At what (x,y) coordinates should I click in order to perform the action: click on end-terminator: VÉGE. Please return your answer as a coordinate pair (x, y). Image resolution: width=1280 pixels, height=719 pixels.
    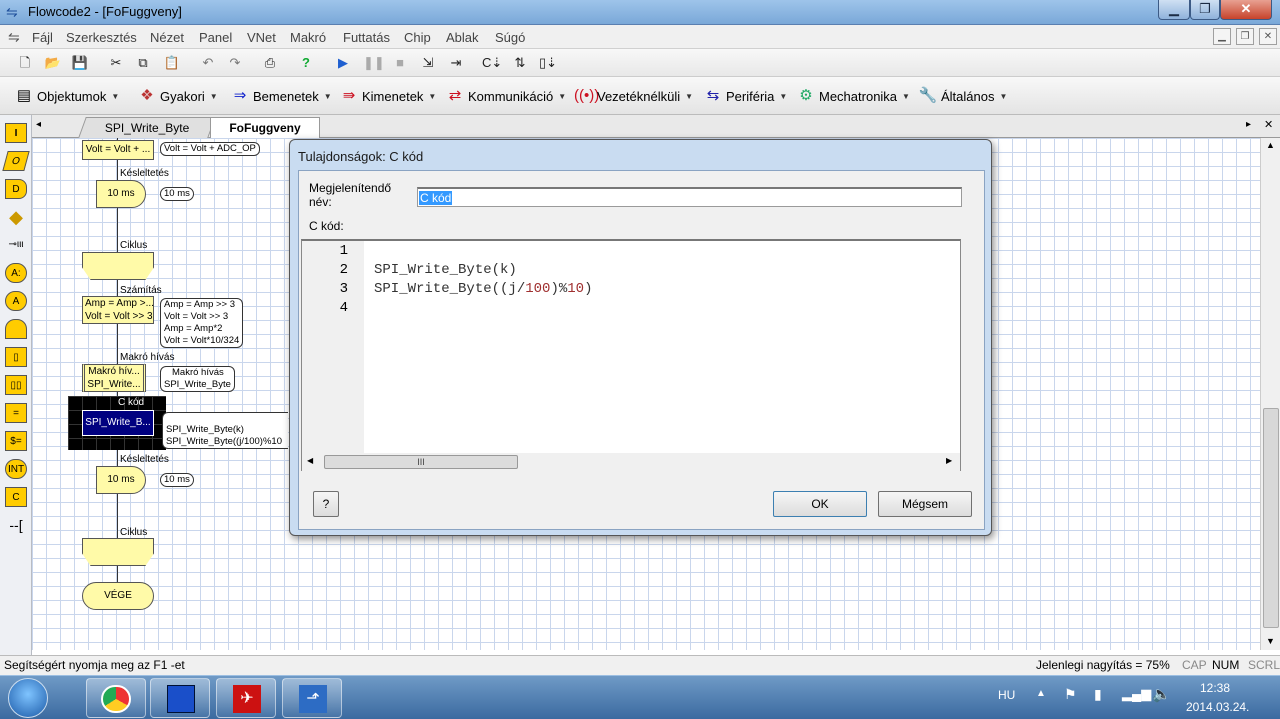
    Looking at the image, I should click on (118, 596).